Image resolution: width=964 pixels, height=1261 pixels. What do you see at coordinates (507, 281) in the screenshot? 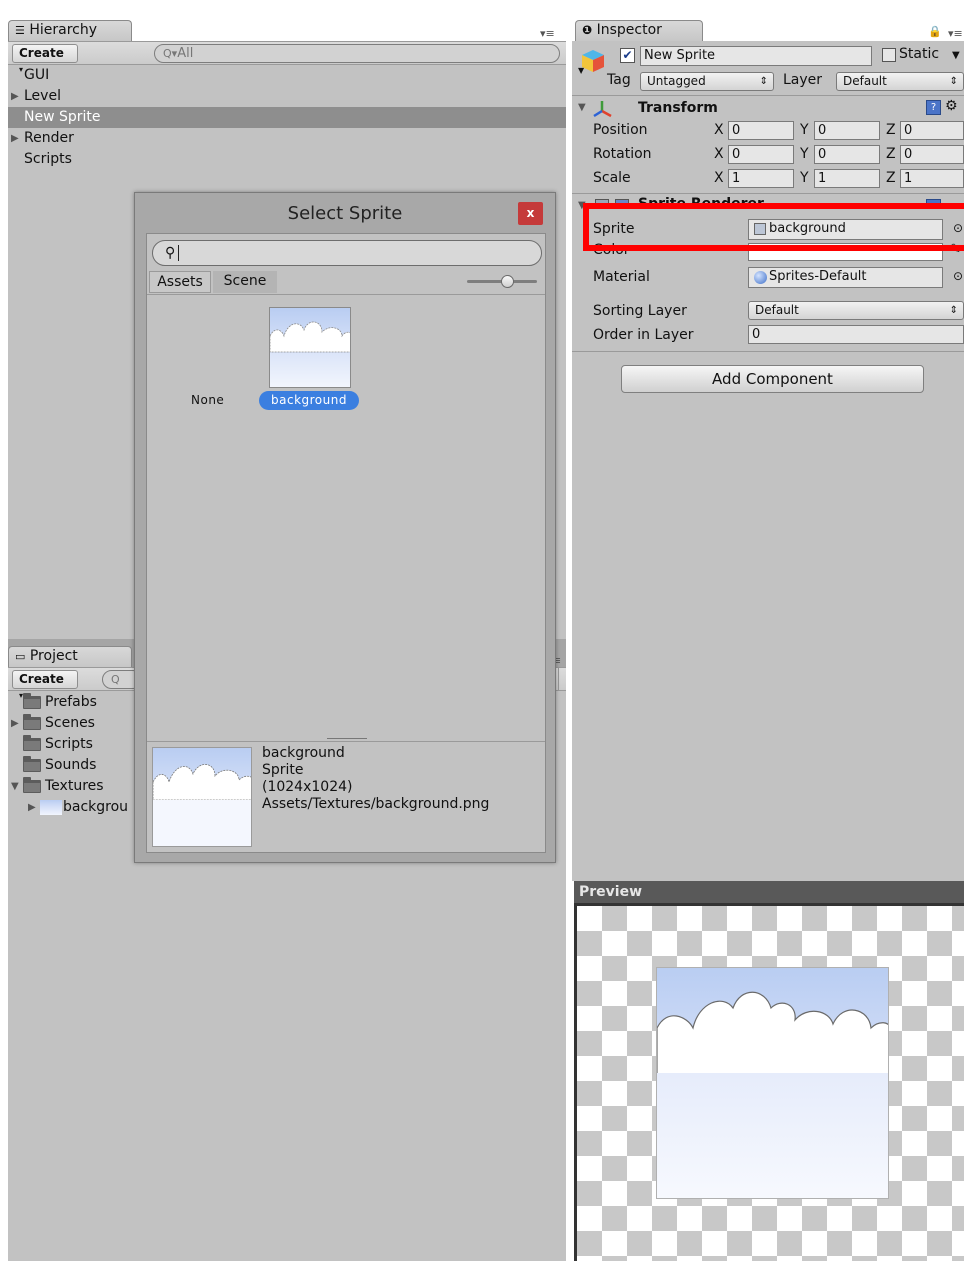
I see `zoom-slider-thumb` at bounding box center [507, 281].